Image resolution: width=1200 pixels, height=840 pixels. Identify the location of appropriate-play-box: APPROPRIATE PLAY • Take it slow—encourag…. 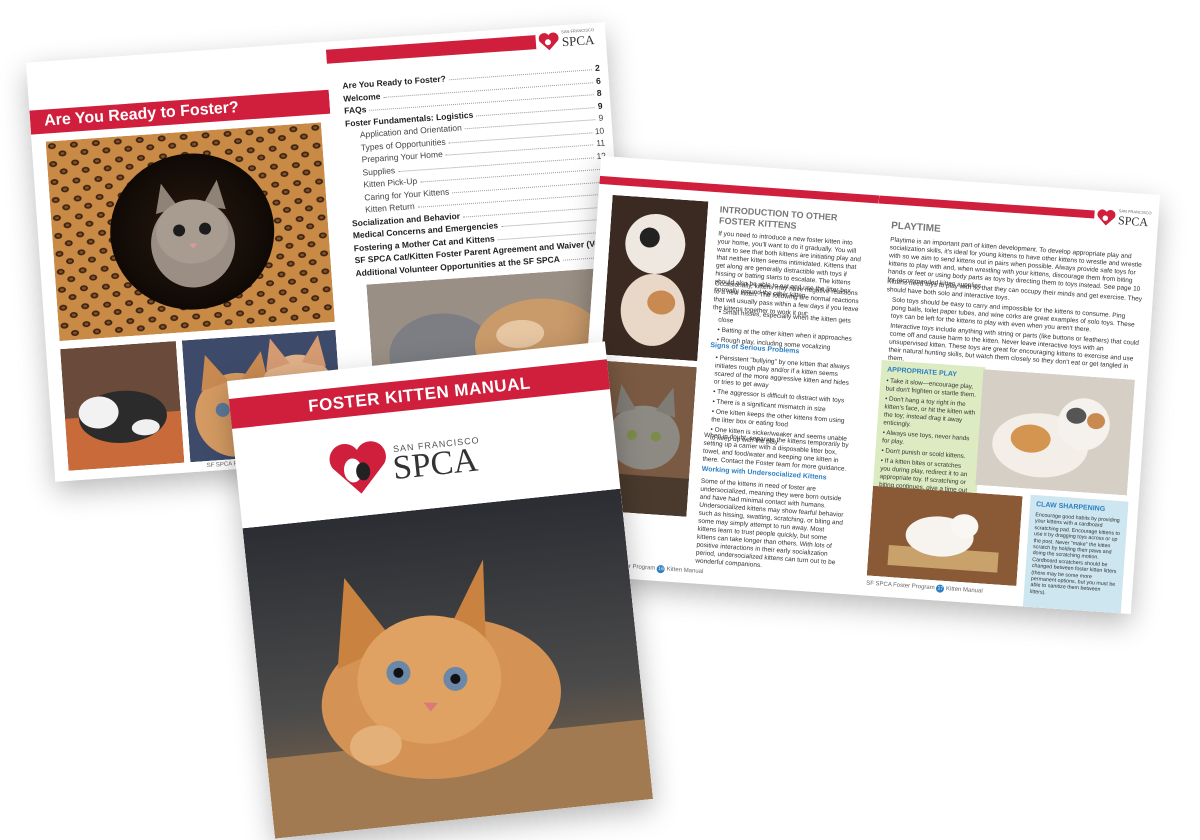
(929, 429).